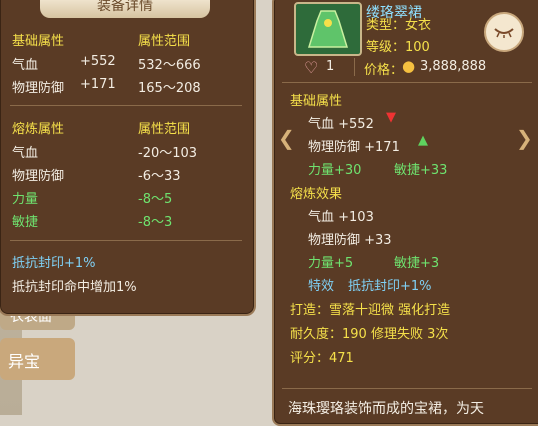  What do you see at coordinates (331, 263) in the screenshot?
I see `refine-str: 力量+5` at bounding box center [331, 263].